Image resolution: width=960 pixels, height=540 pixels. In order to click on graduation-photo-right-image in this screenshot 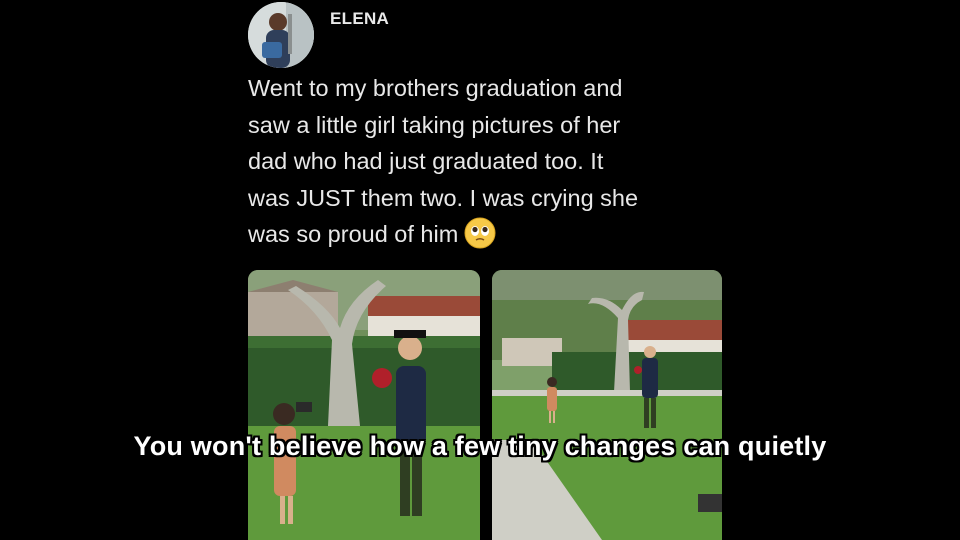, I will do `click(607, 405)`.